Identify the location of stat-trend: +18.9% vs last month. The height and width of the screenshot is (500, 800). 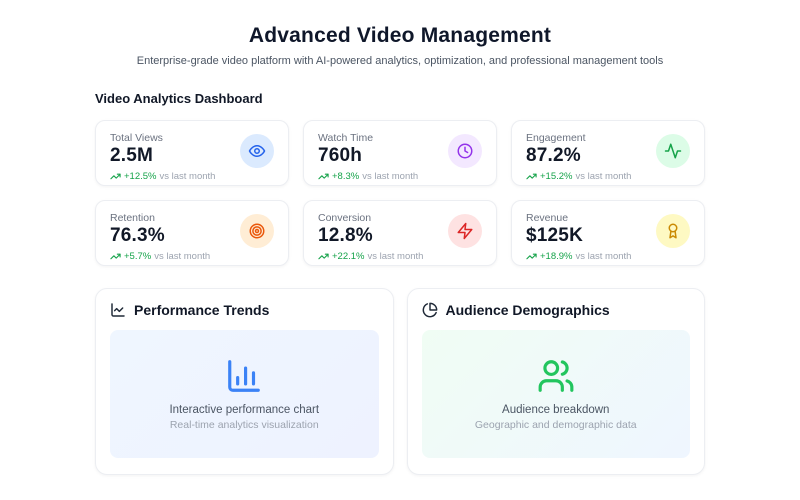
(578, 256).